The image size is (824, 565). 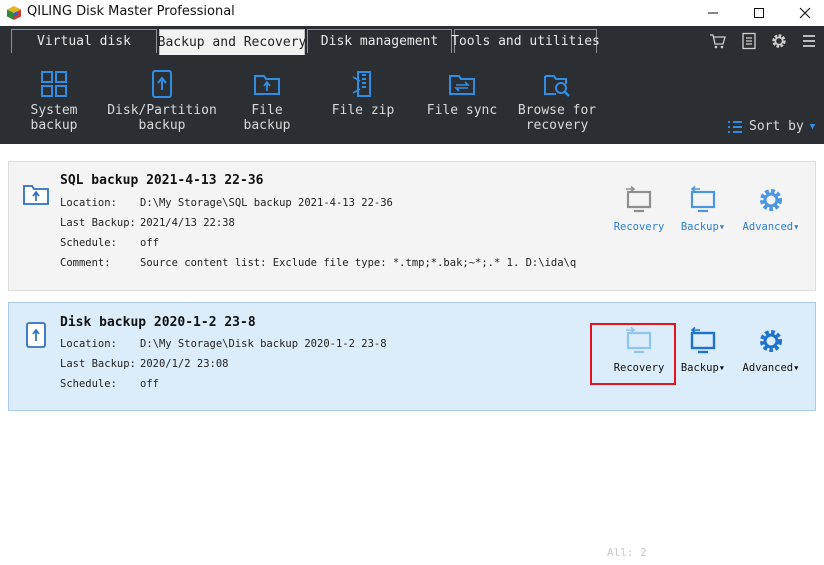 What do you see at coordinates (267, 118) in the screenshot?
I see `file-backup-label: File backup` at bounding box center [267, 118].